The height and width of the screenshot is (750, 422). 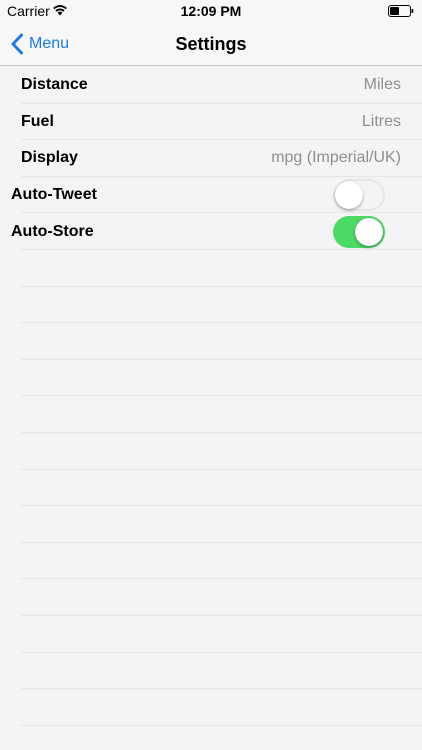 I want to click on auto-store-switch, so click(x=359, y=231).